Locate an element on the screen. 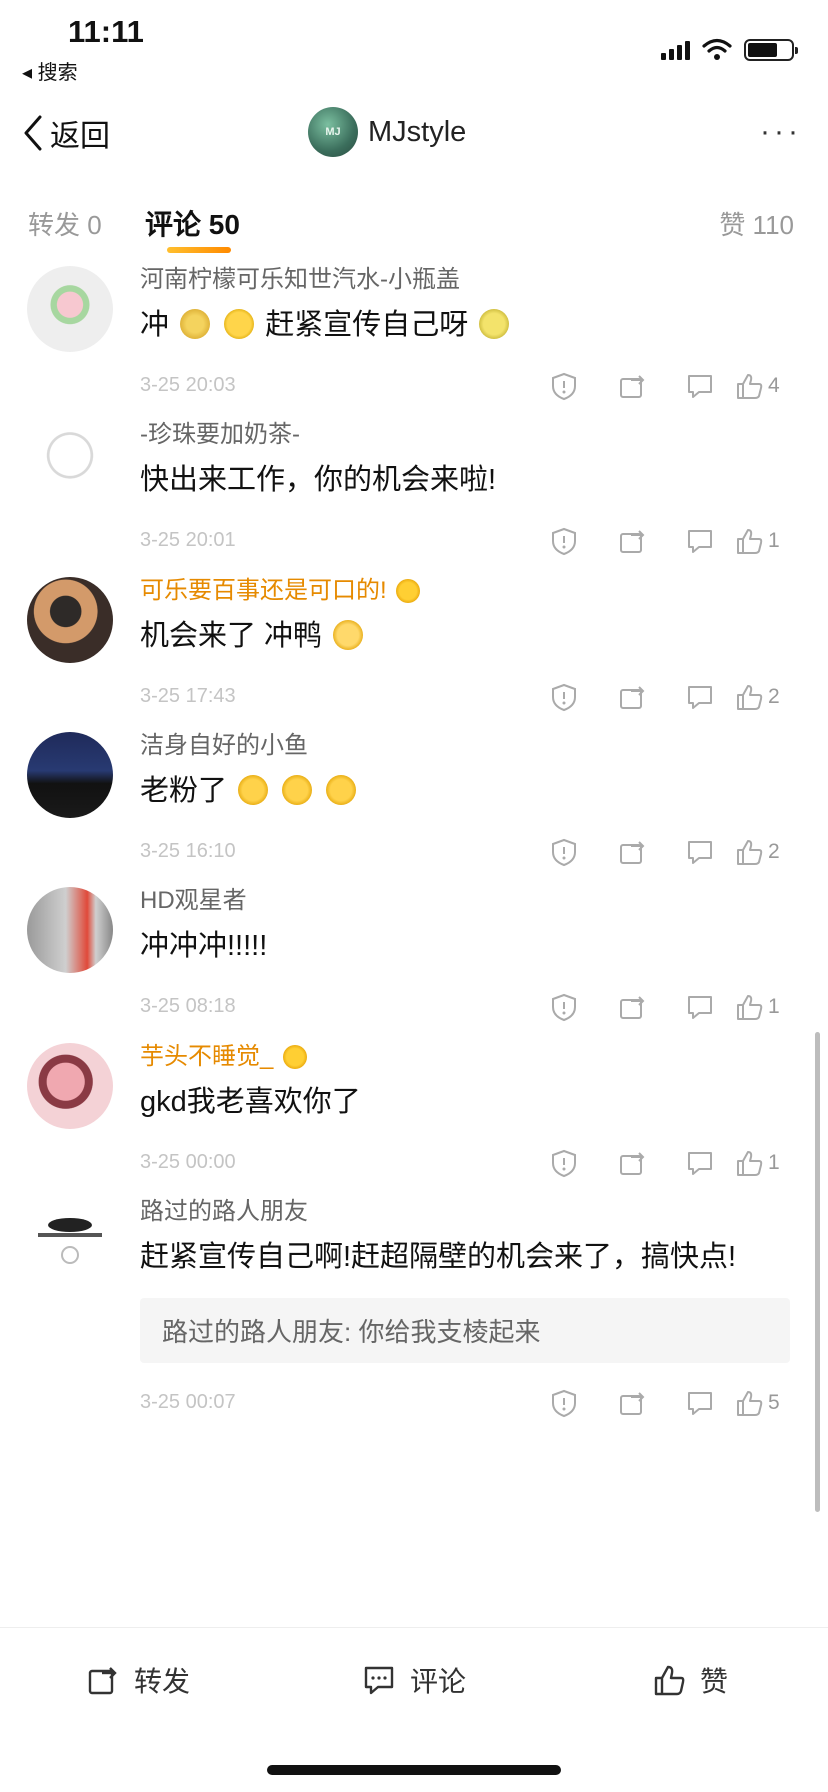  logo-icon is located at coordinates (70, 1241).